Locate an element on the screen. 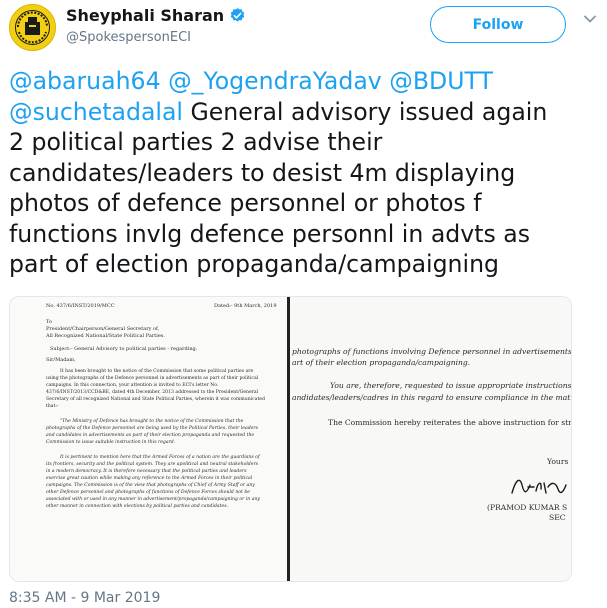 This screenshot has width=607, height=608. doc-signature-title: SEC is located at coordinates (557, 517).